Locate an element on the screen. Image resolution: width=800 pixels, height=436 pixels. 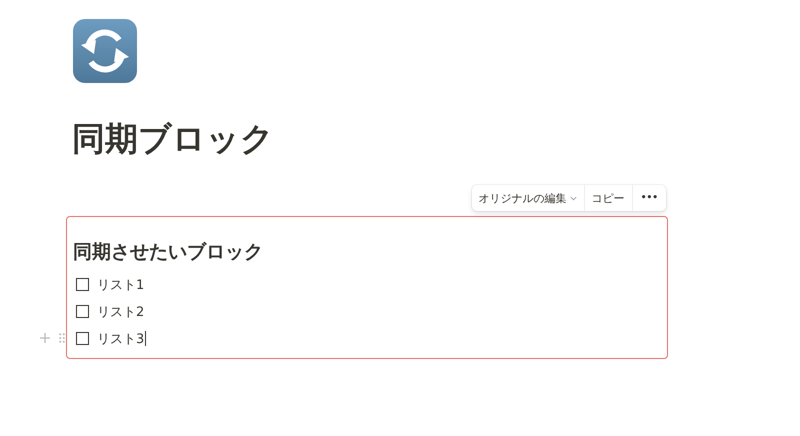
page-title: 同期ブロック is located at coordinates (173, 139).